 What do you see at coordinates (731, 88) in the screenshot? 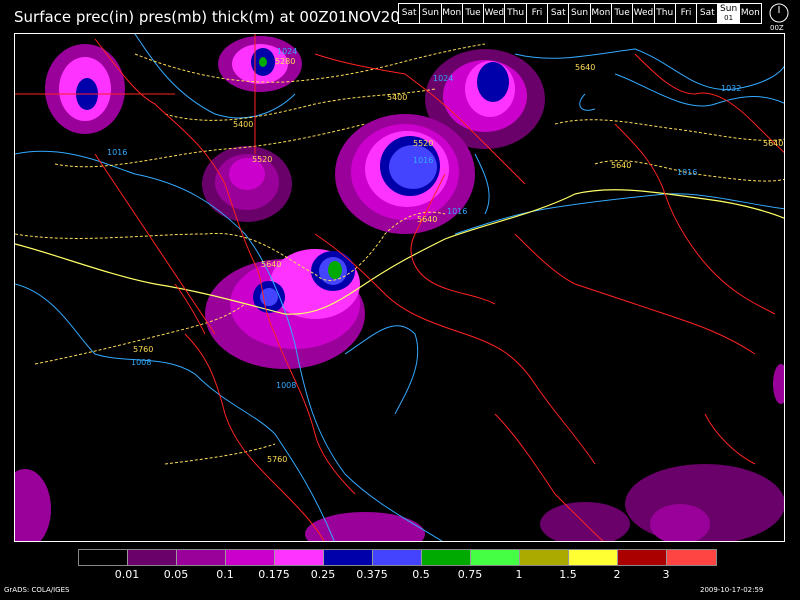
I see `isobar-label: 1032` at bounding box center [731, 88].